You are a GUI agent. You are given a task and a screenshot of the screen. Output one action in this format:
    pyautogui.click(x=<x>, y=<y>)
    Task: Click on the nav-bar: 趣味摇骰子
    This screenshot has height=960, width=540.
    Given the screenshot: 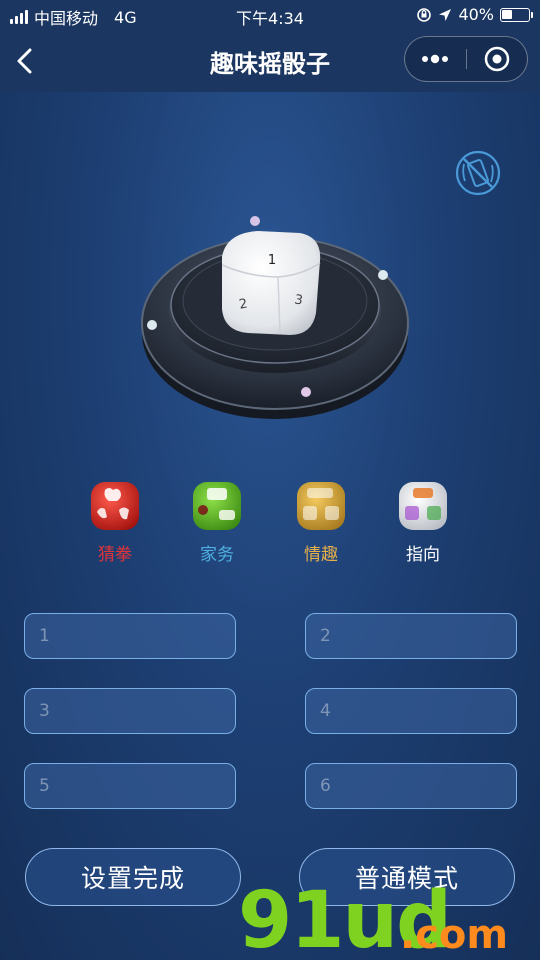 What is the action you would take?
    pyautogui.click(x=270, y=61)
    